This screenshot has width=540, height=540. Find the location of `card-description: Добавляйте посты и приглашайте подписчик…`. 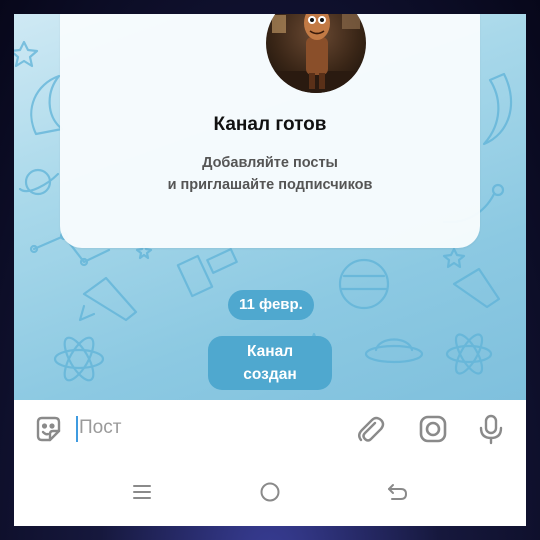

card-description: Добавляйте посты и приглашайте подписчик… is located at coordinates (270, 174).